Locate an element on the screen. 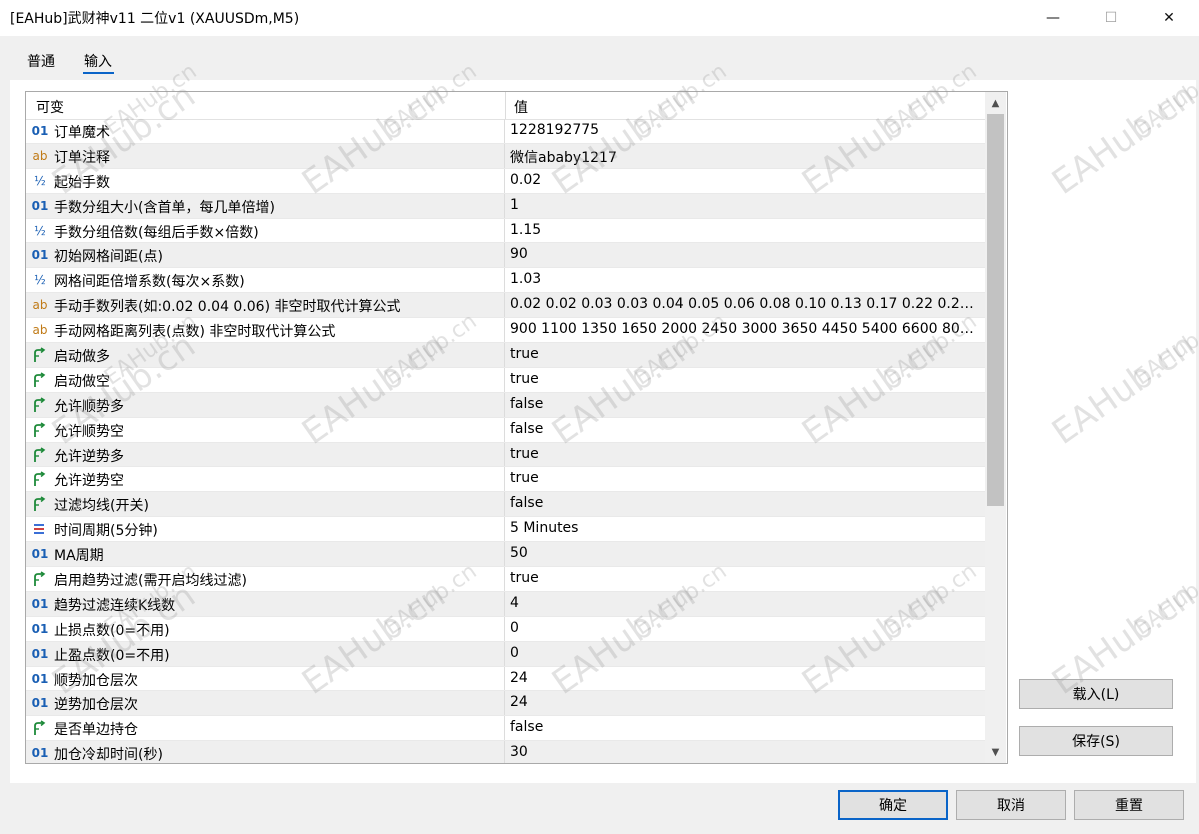  grid-row: 01 手数分组大小(含首单，每几单倍增) 1 is located at coordinates (505, 206).